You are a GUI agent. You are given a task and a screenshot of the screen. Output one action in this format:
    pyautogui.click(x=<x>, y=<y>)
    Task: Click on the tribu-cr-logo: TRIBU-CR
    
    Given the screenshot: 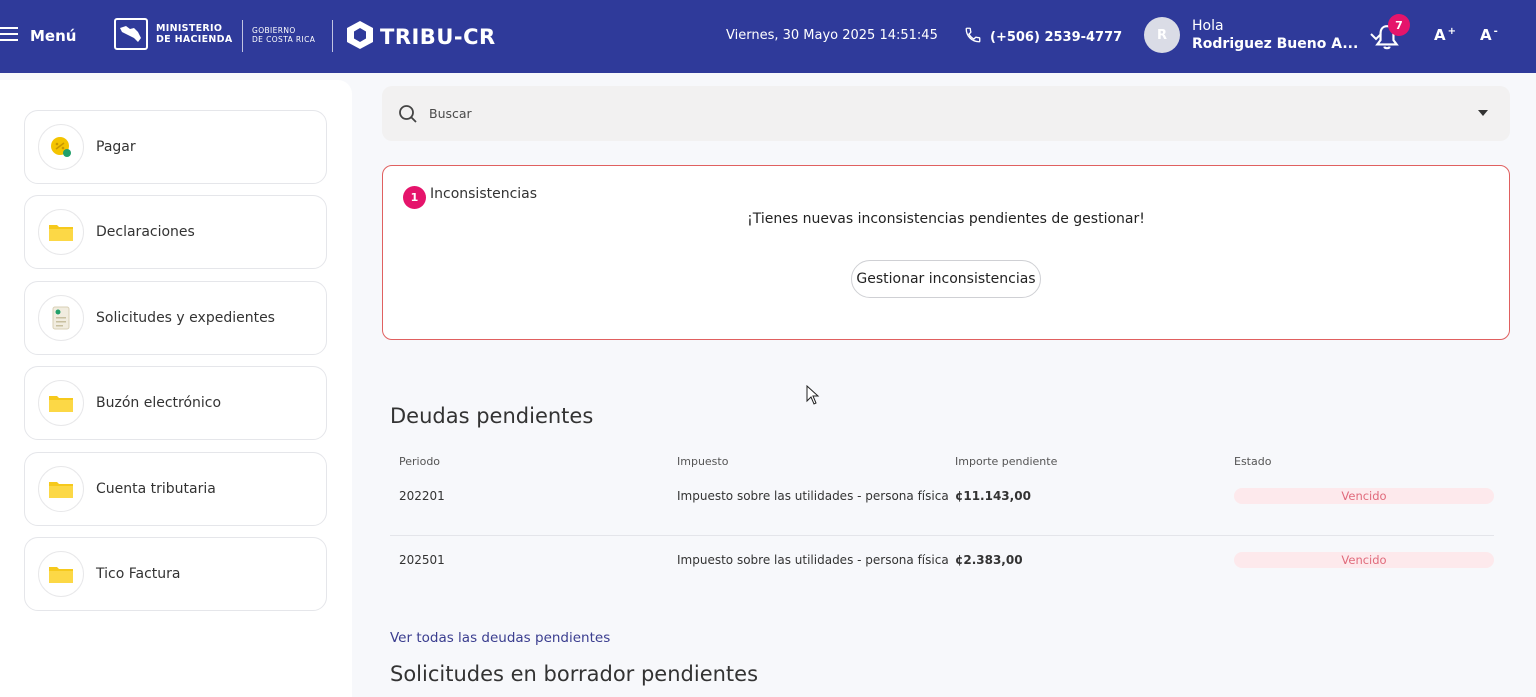 What is the action you would take?
    pyautogui.click(x=421, y=37)
    